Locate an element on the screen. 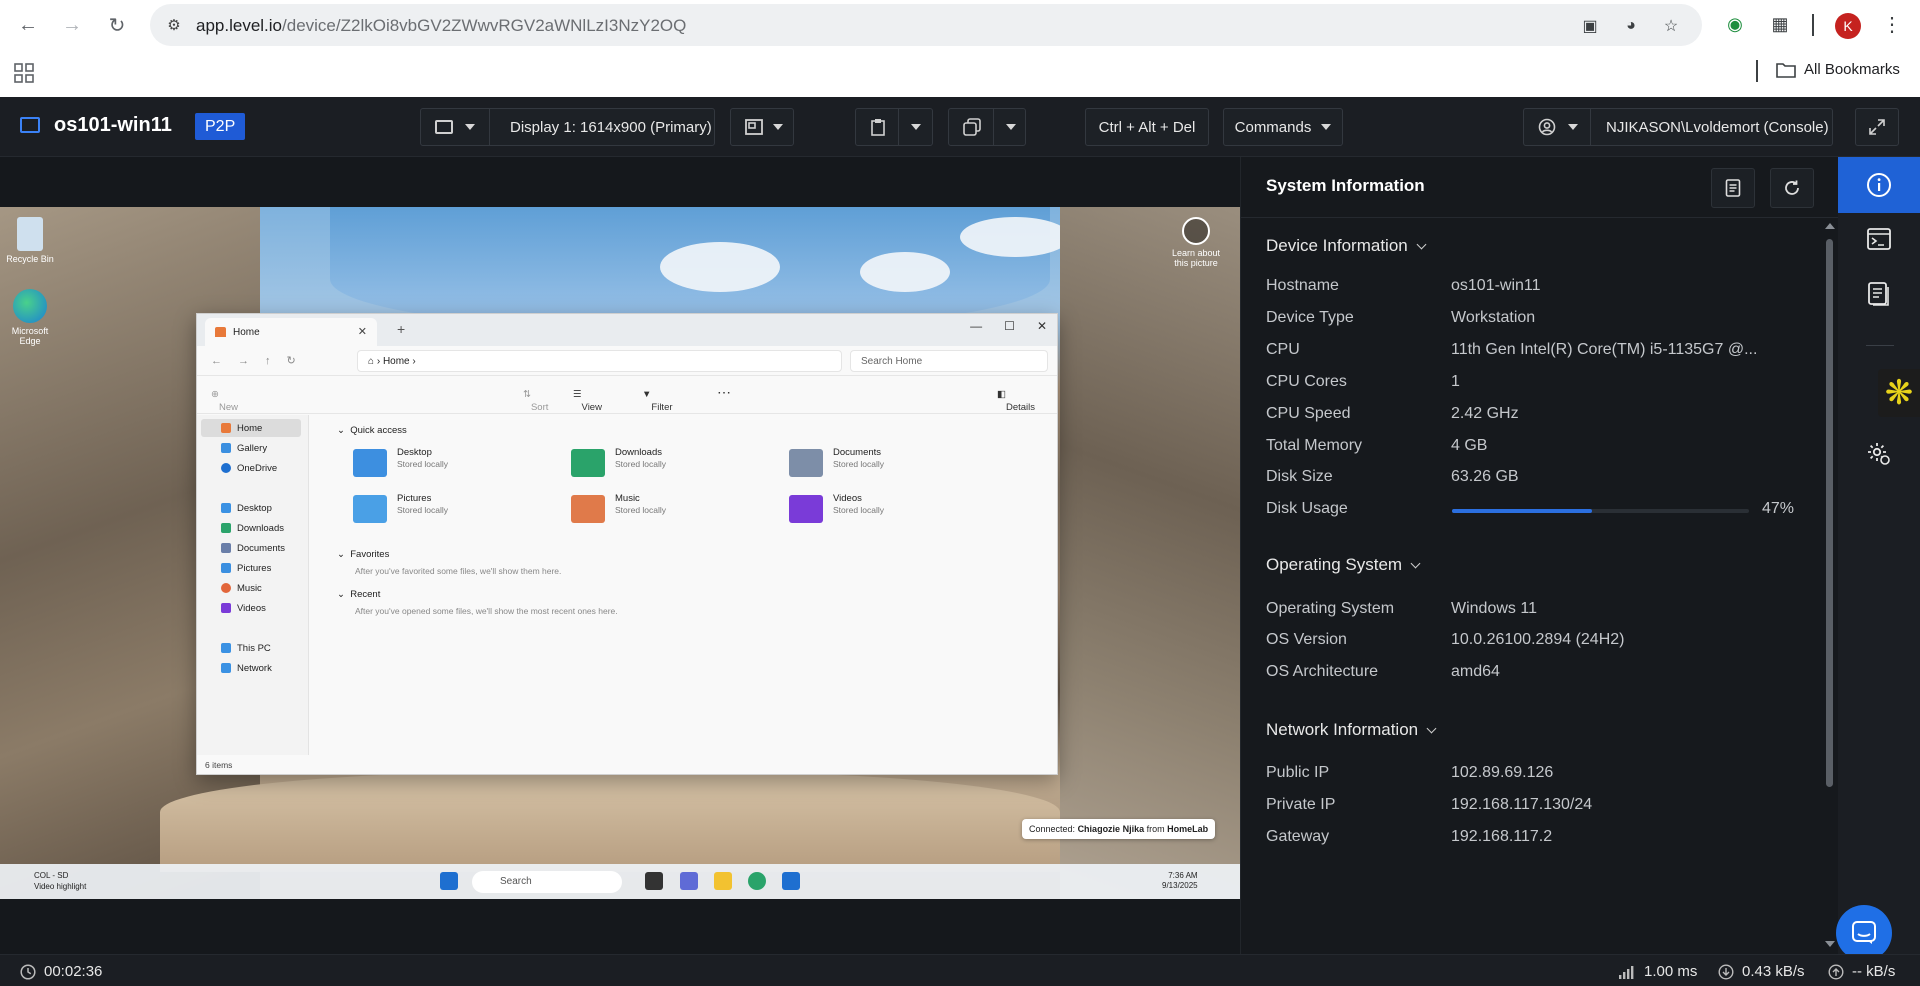  commands-menu-button: Commands is located at coordinates (1283, 127).